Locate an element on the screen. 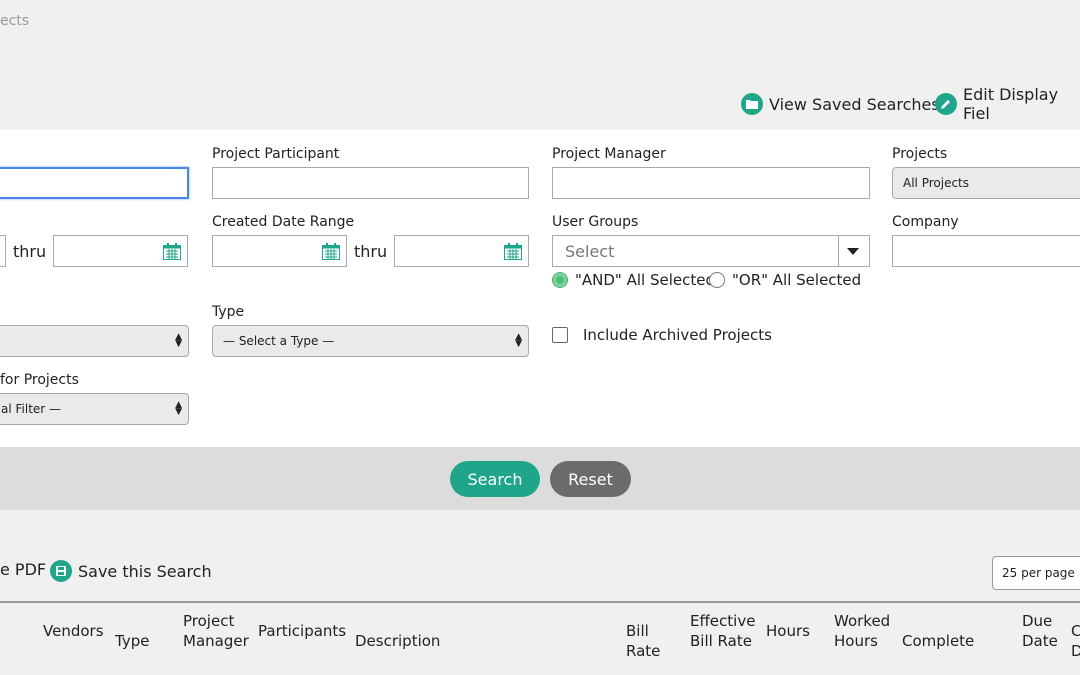 The height and width of the screenshot is (675, 1080). caret-down-icon is located at coordinates (853, 251).